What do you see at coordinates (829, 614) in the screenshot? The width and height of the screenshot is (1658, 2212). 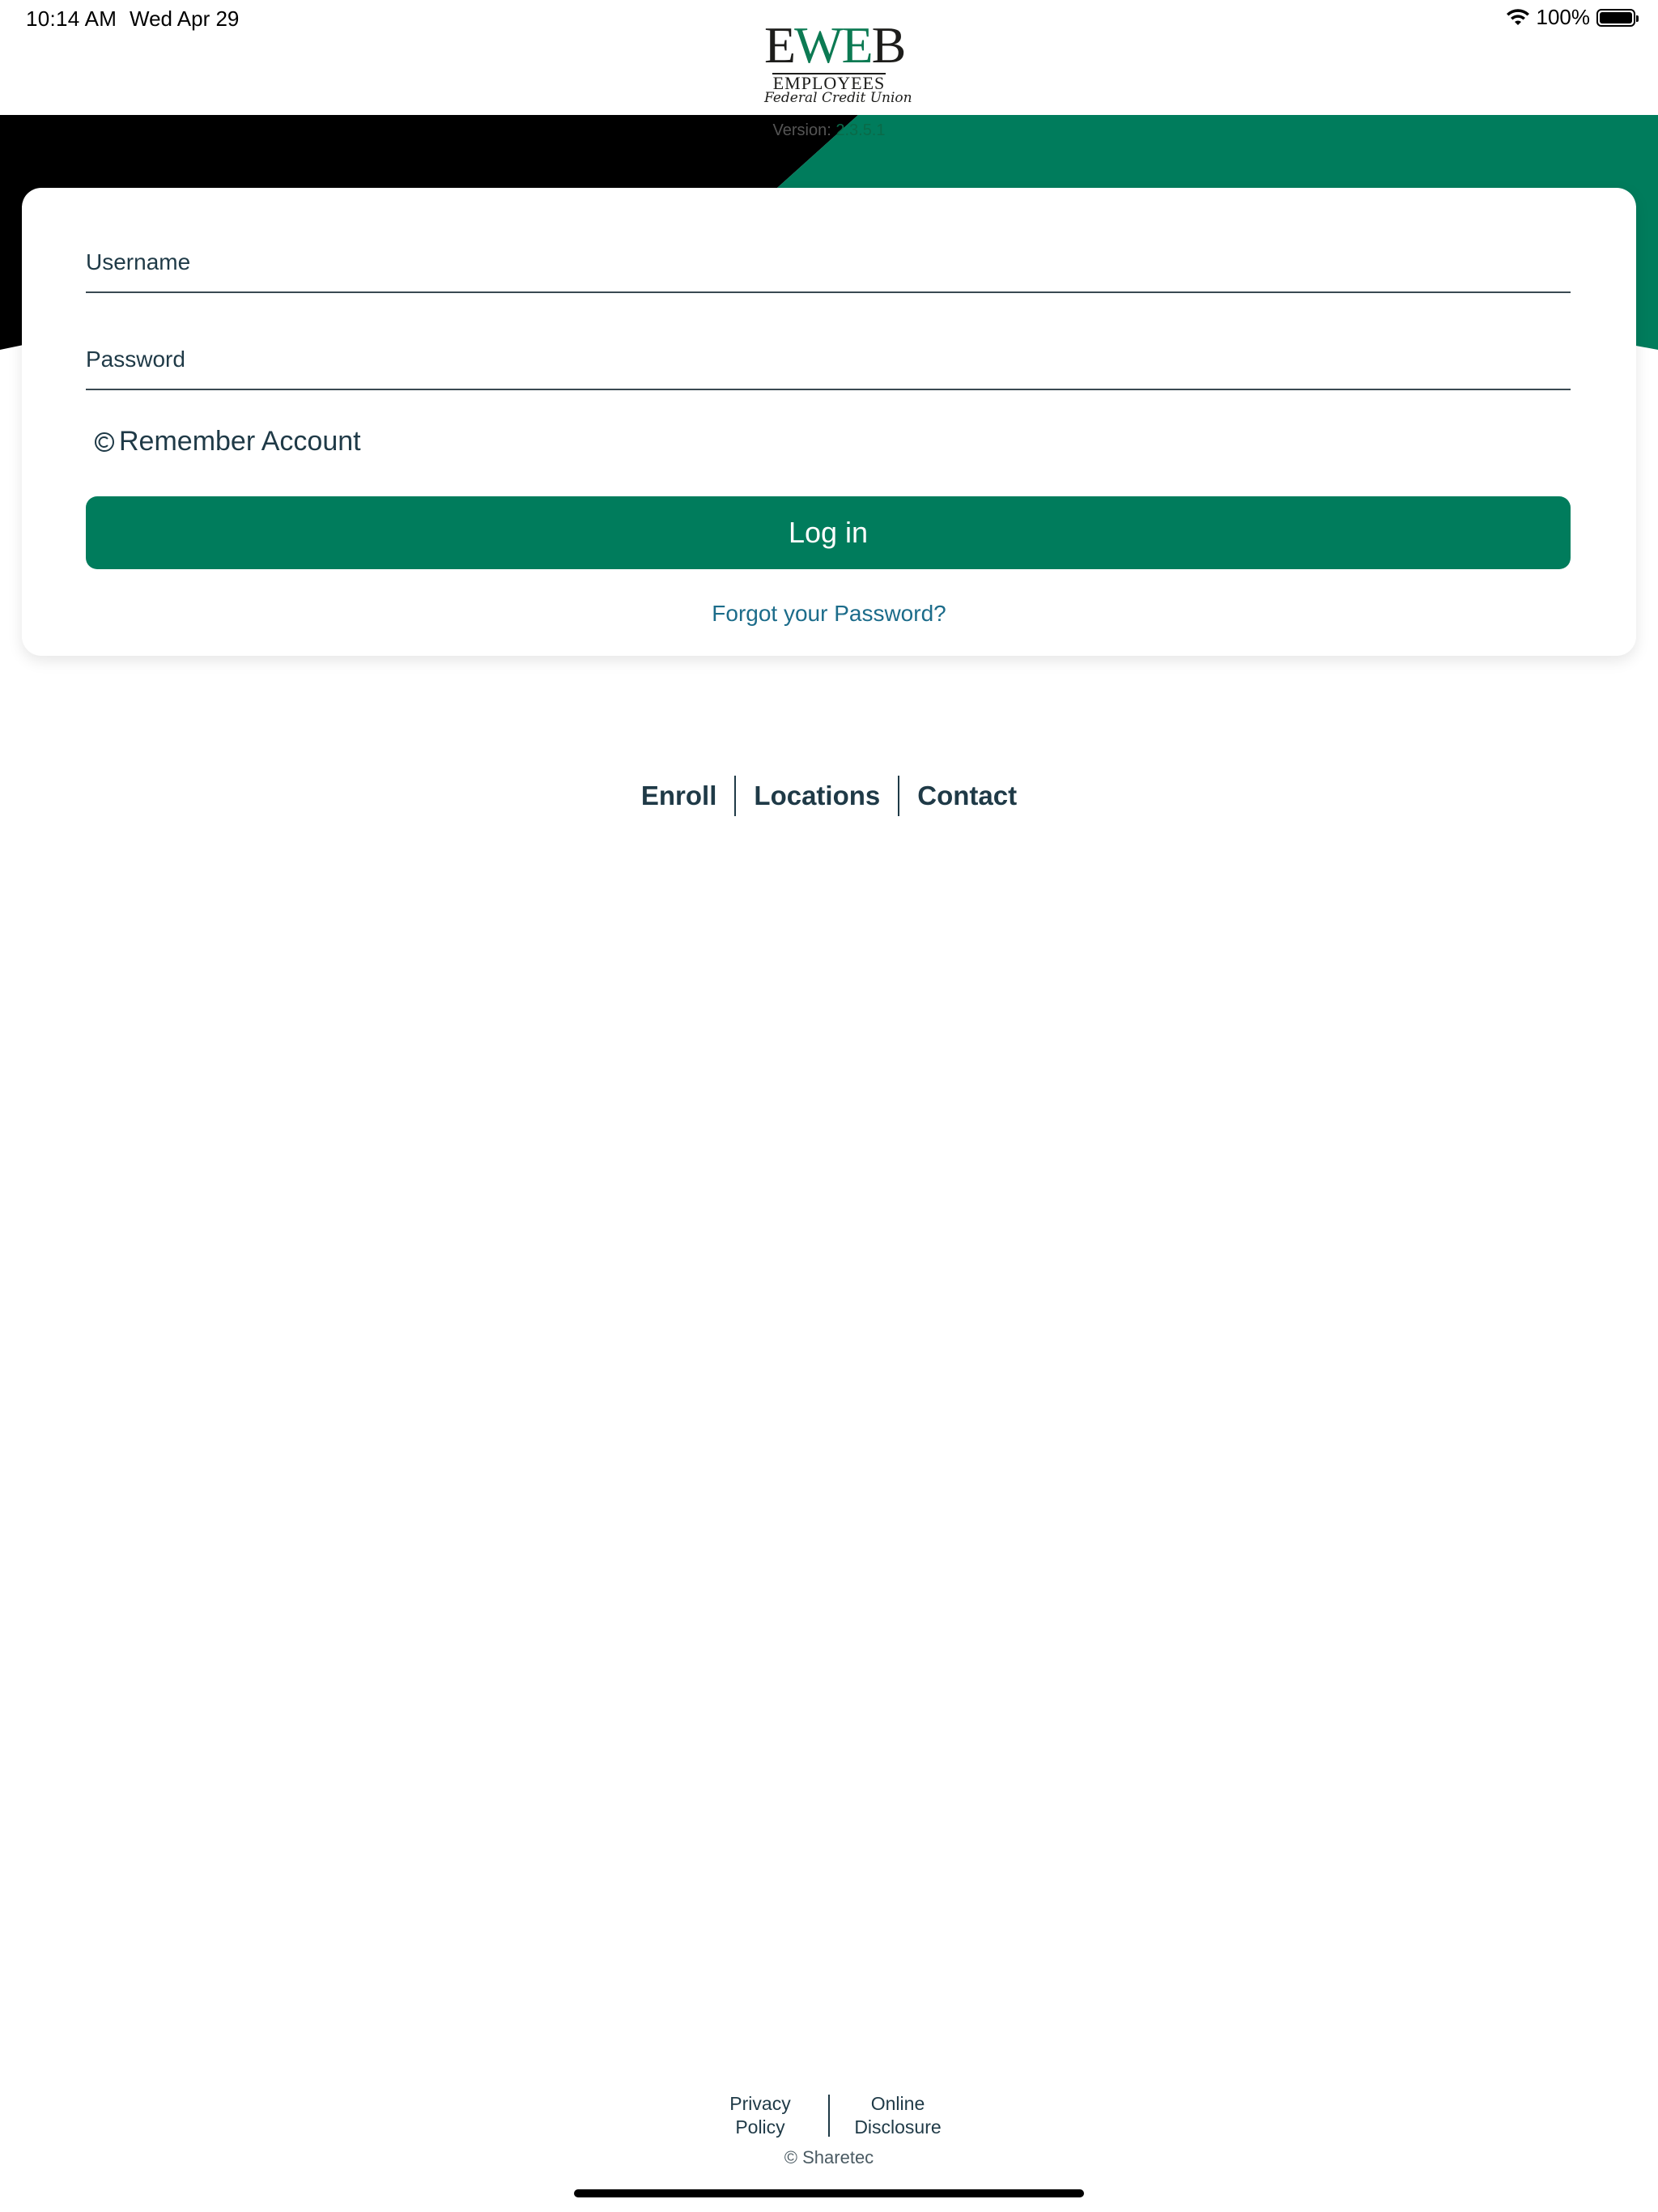 I see `forgot-password-link: Forgot your Password?` at bounding box center [829, 614].